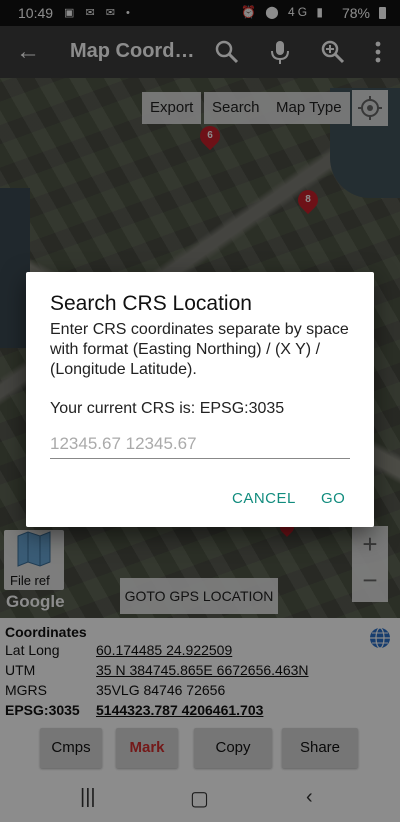  What do you see at coordinates (333, 498) in the screenshot?
I see `go-button: GO` at bounding box center [333, 498].